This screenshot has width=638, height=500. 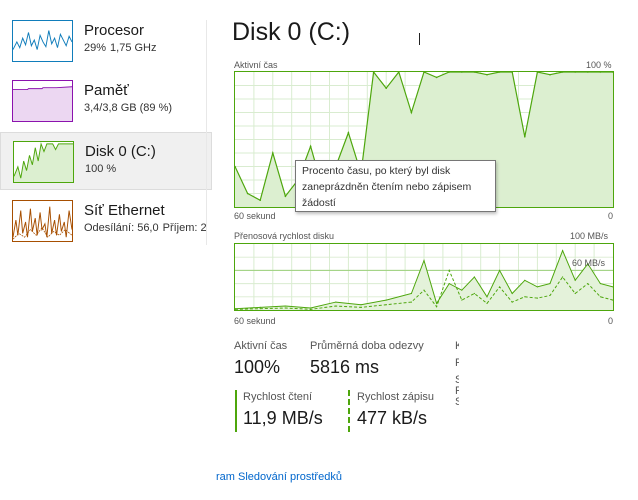 What do you see at coordinates (128, 108) in the screenshot?
I see `sidebar-item-detail: 3,4/3,8 GB (89 %)` at bounding box center [128, 108].